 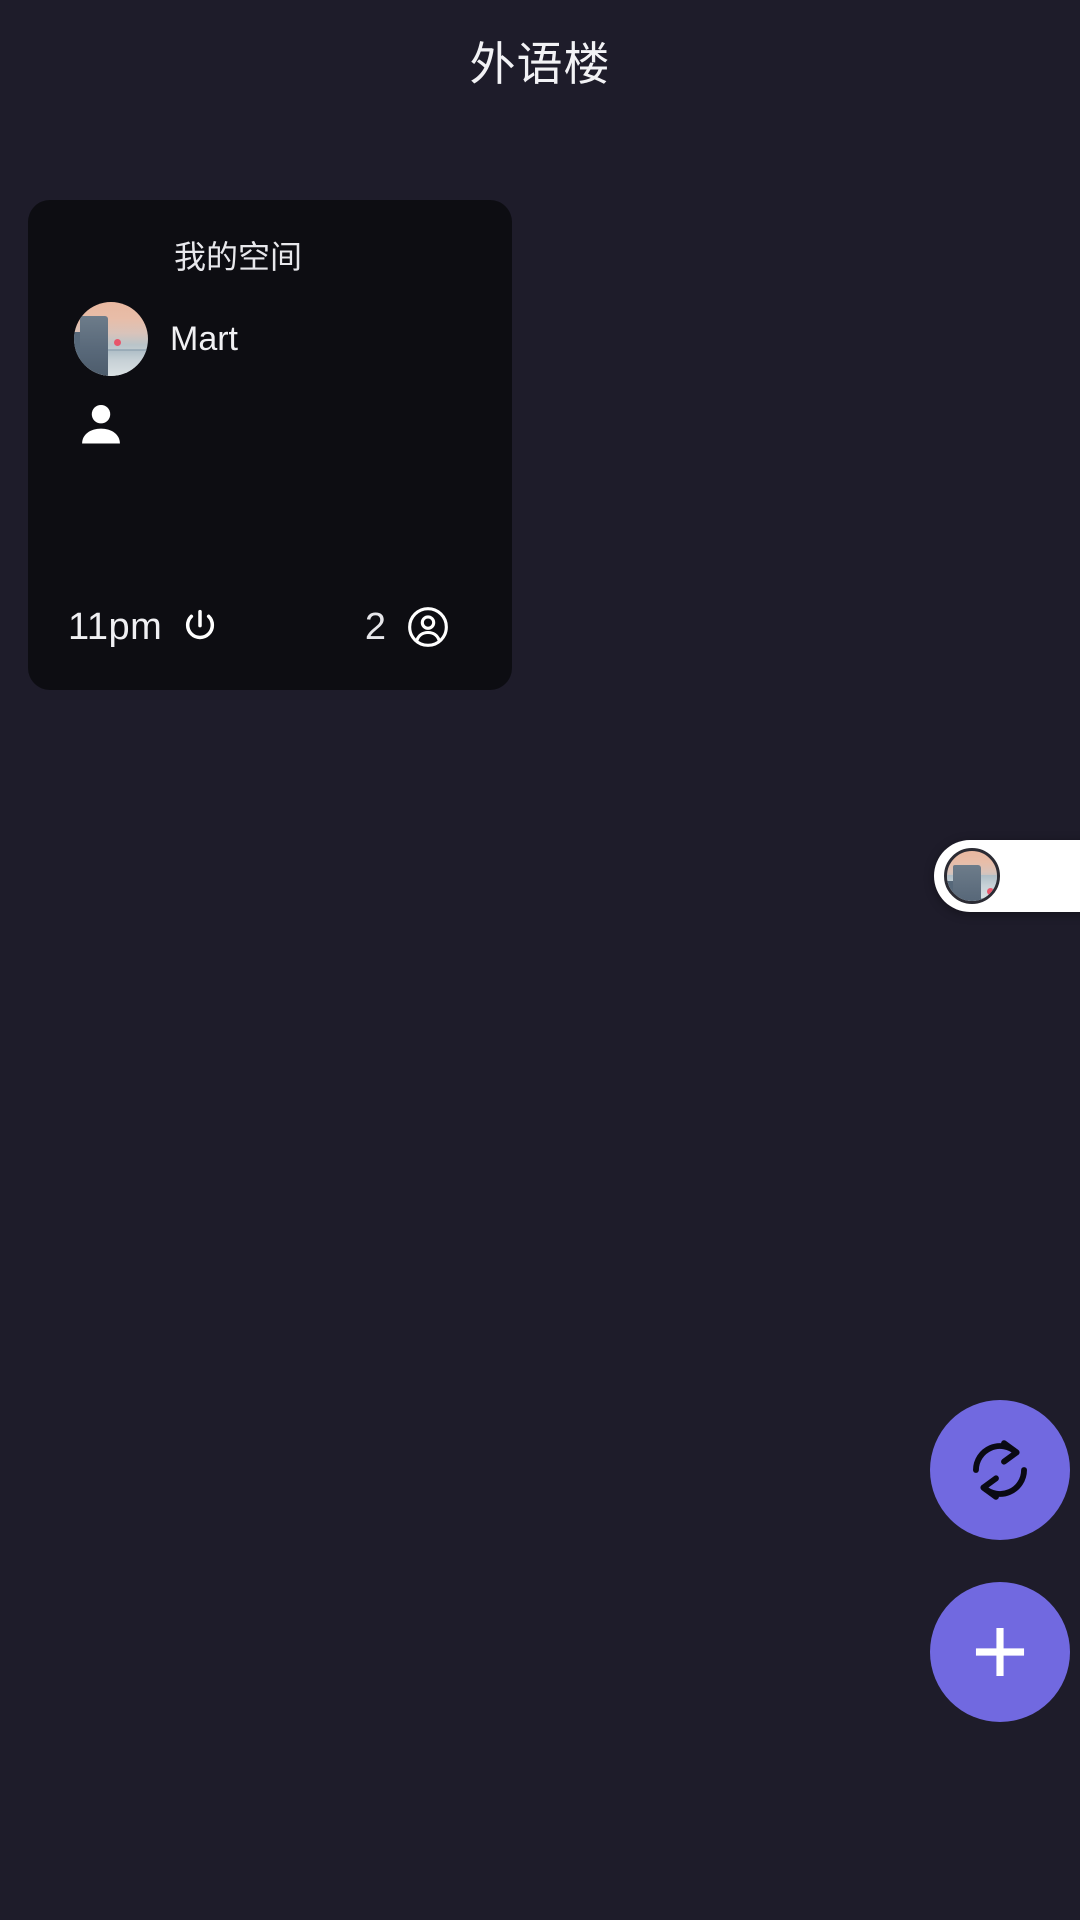 I want to click on person-filled-icon, so click(x=101, y=425).